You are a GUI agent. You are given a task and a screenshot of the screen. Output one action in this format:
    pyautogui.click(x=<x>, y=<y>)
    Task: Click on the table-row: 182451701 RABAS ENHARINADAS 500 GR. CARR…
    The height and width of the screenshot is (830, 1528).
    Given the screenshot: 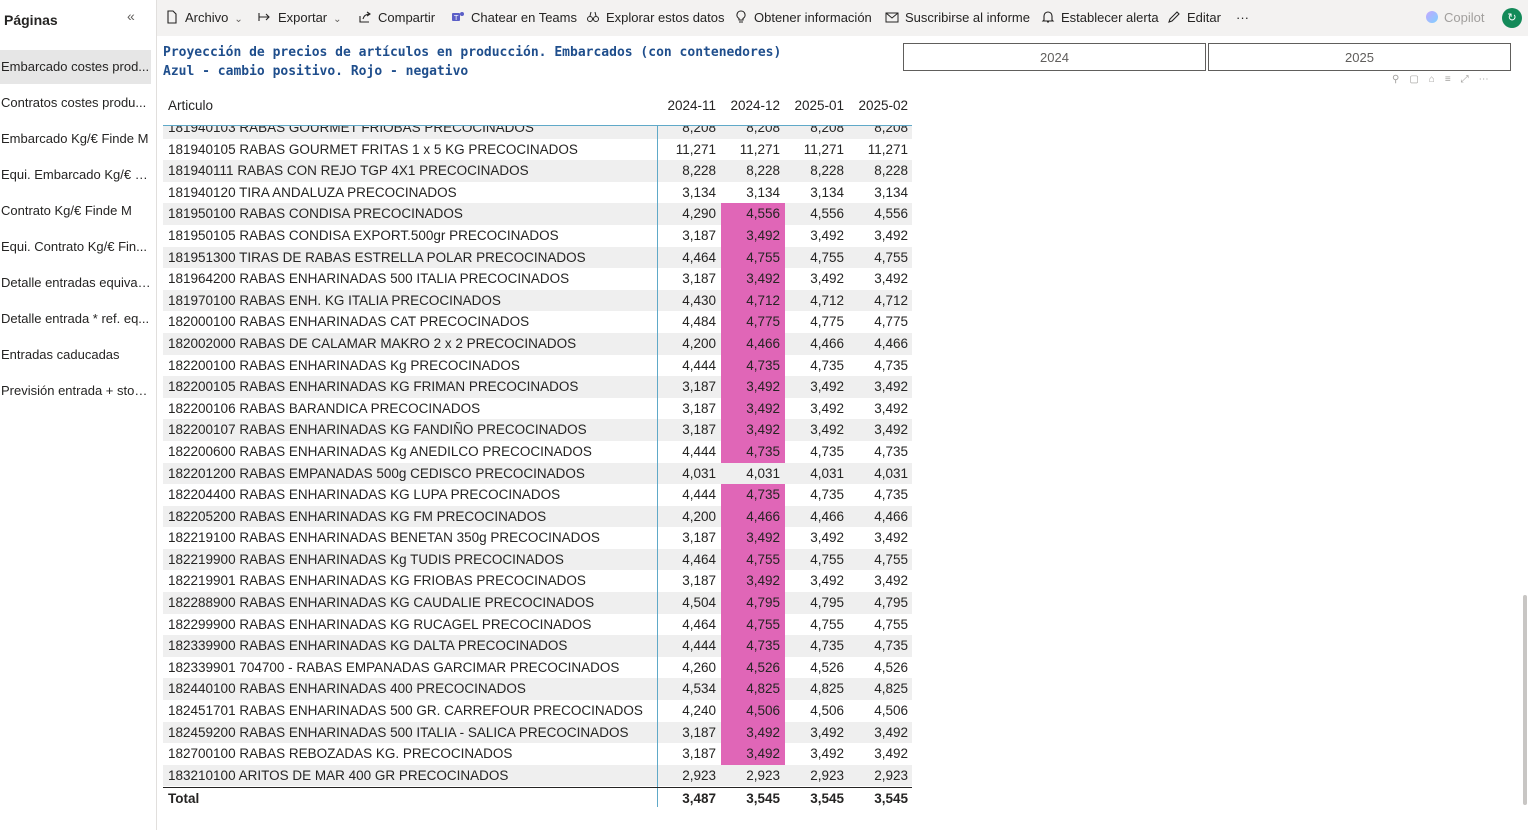 What is the action you would take?
    pyautogui.click(x=537, y=711)
    